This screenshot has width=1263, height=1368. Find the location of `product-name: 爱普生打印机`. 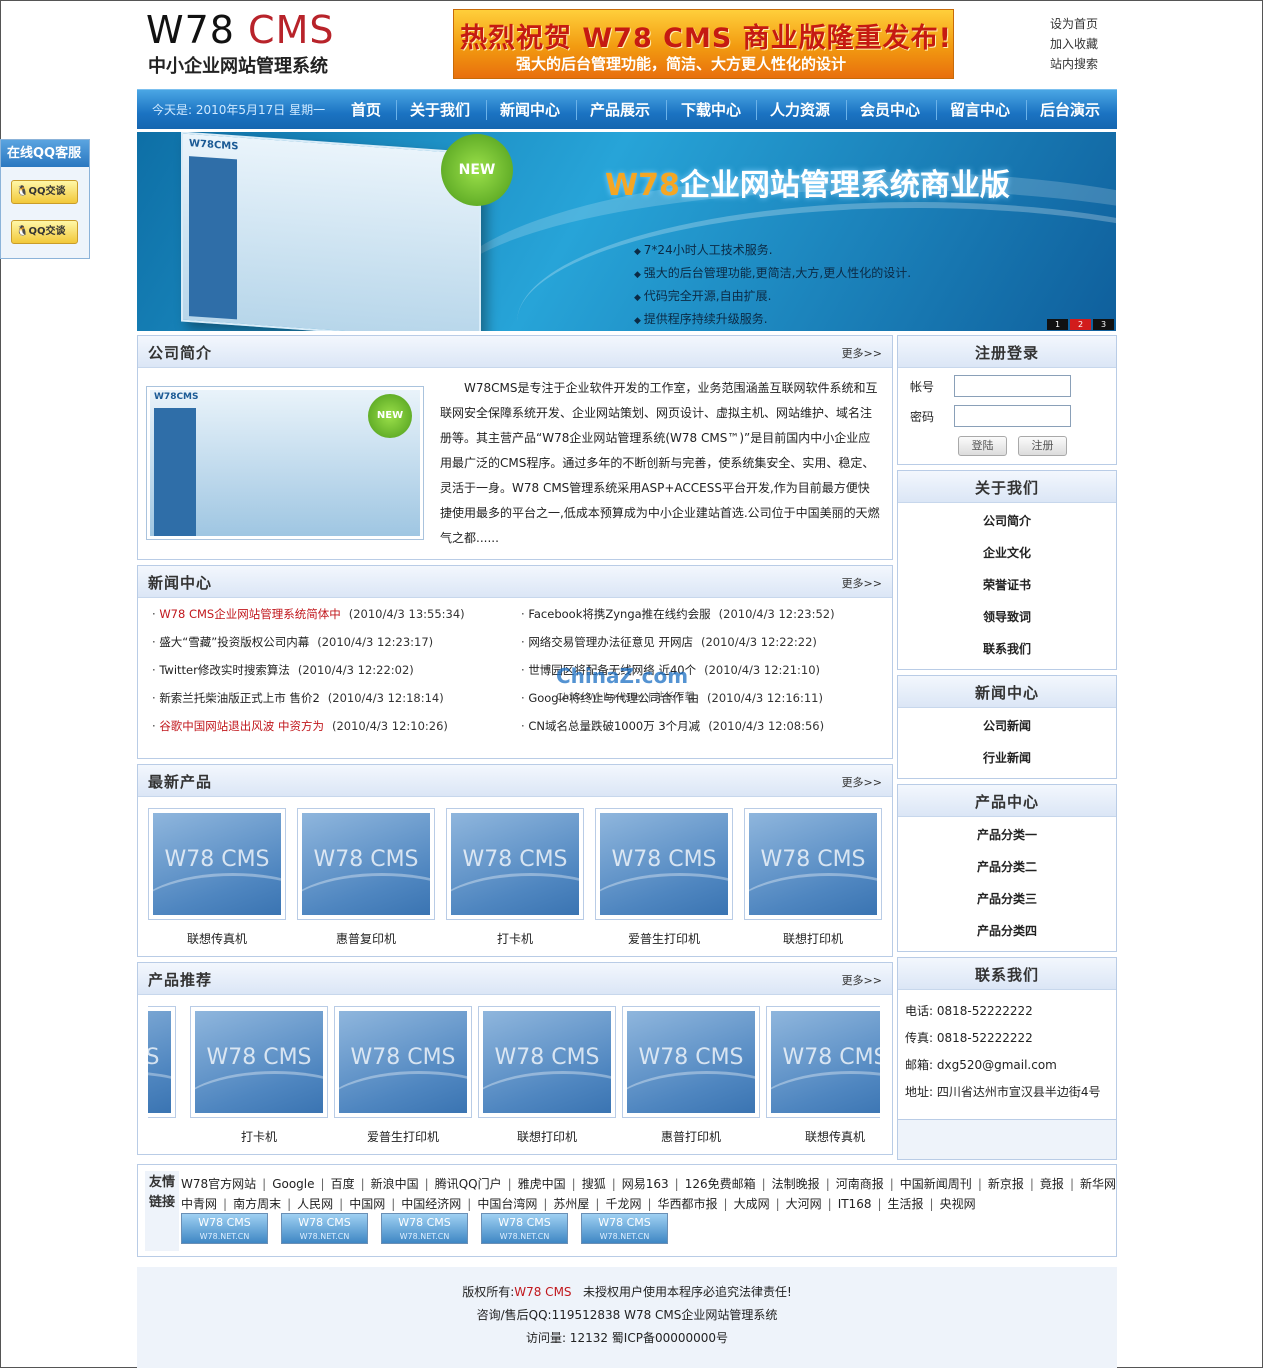

product-name: 爱普生打印机 is located at coordinates (664, 938).